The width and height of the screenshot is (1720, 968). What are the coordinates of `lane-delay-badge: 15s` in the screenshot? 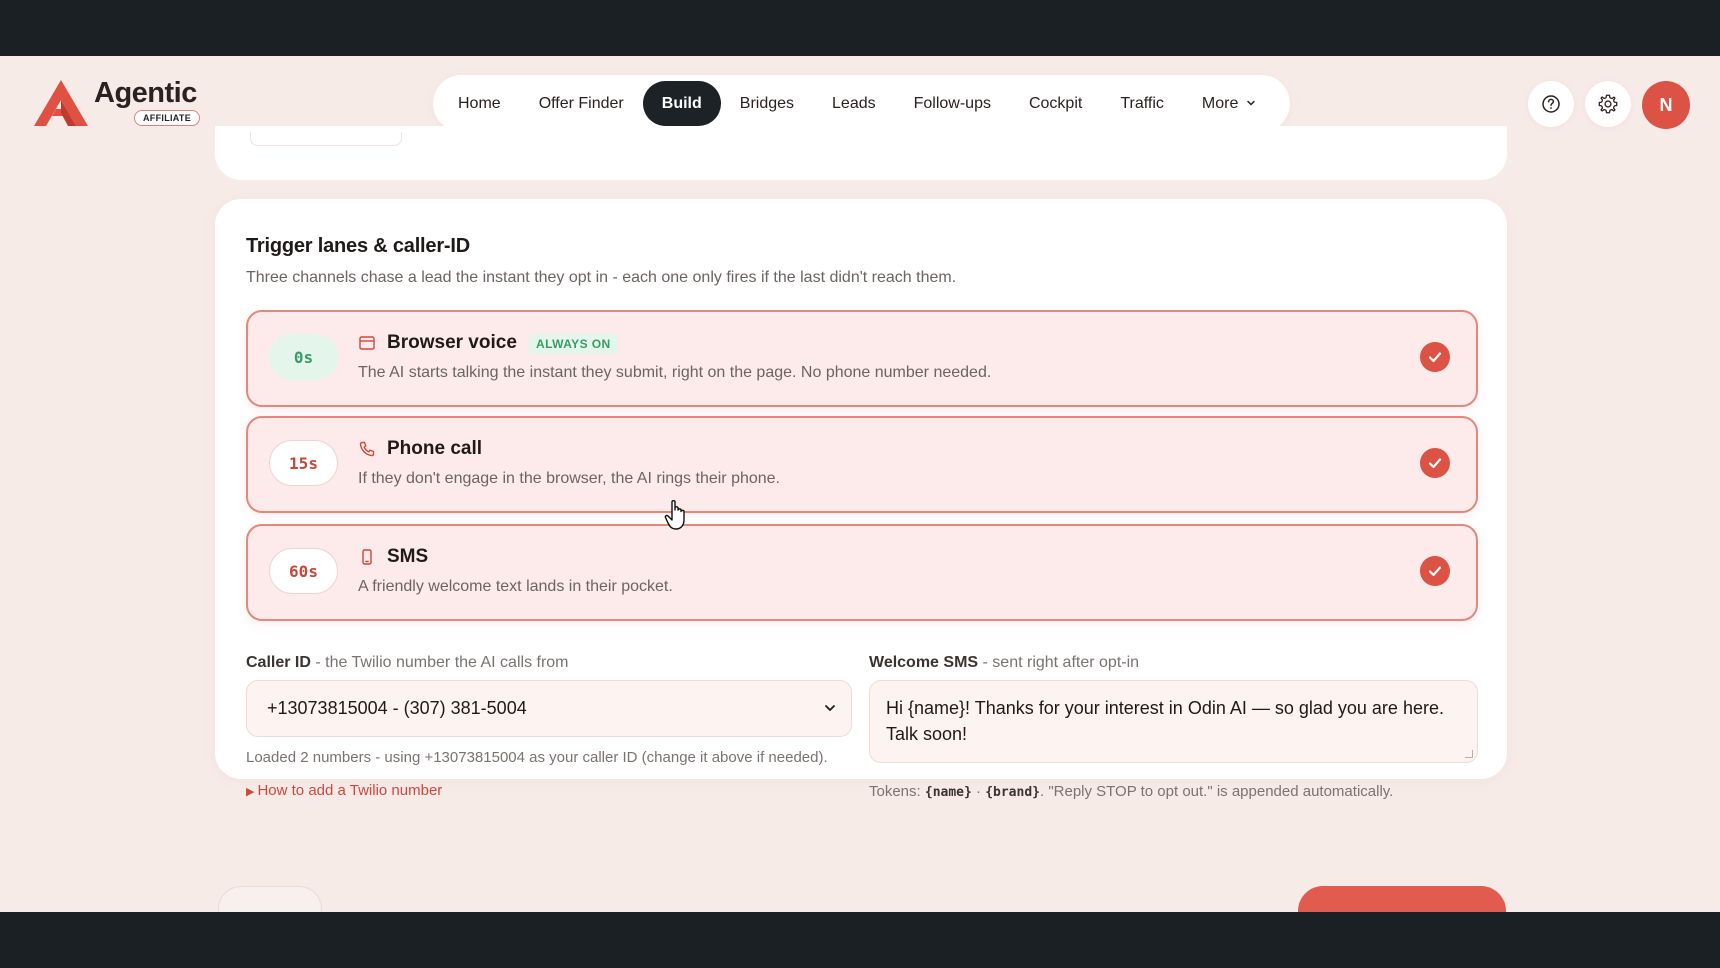 It's located at (303, 463).